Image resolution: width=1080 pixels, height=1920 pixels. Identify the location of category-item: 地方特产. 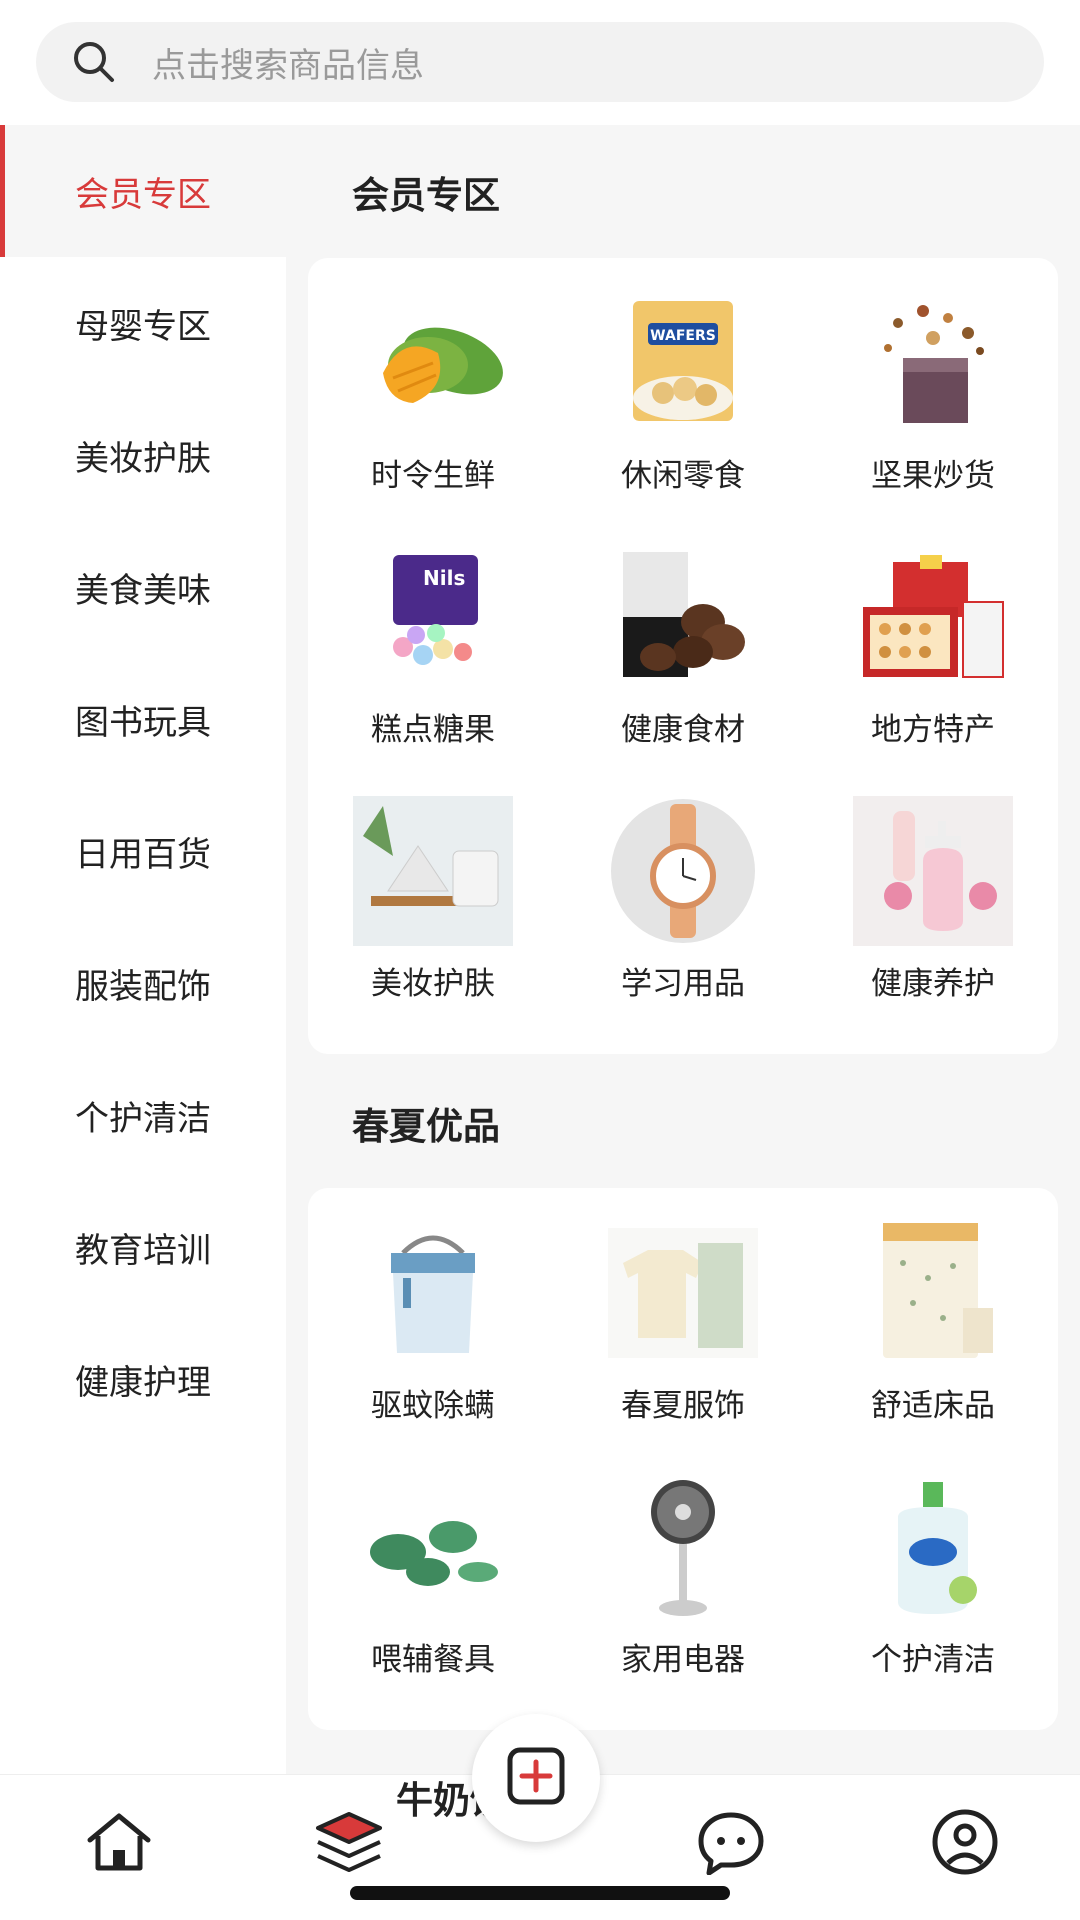
(933, 639).